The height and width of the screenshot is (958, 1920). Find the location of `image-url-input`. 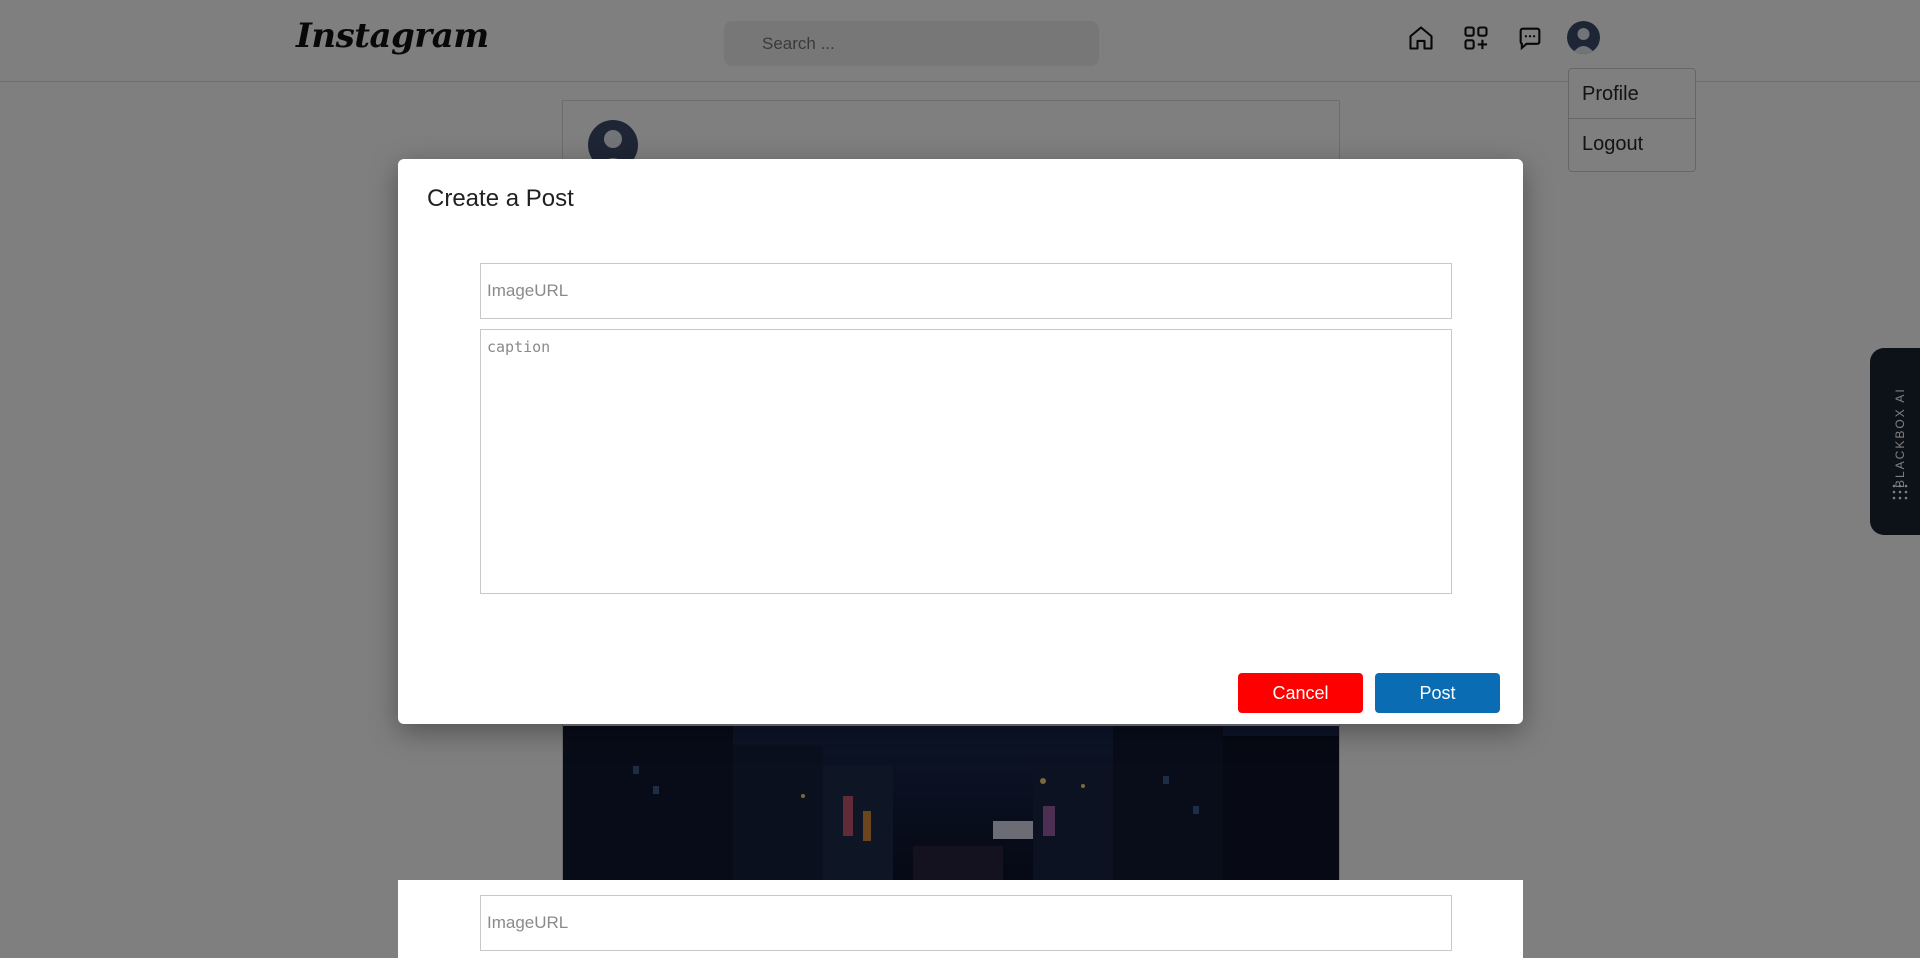

image-url-input is located at coordinates (966, 291).